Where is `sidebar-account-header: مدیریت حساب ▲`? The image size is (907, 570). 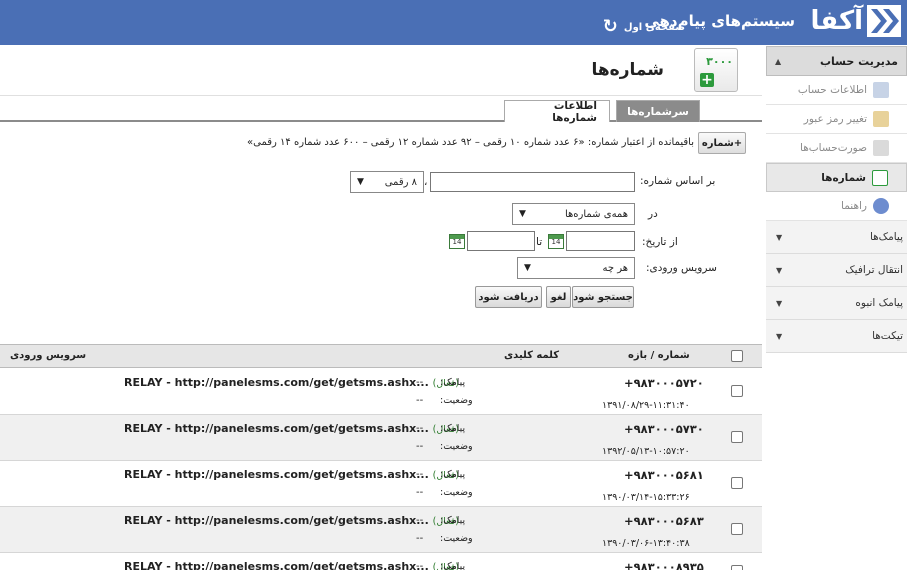 sidebar-account-header: مدیریت حساب ▲ is located at coordinates (836, 61).